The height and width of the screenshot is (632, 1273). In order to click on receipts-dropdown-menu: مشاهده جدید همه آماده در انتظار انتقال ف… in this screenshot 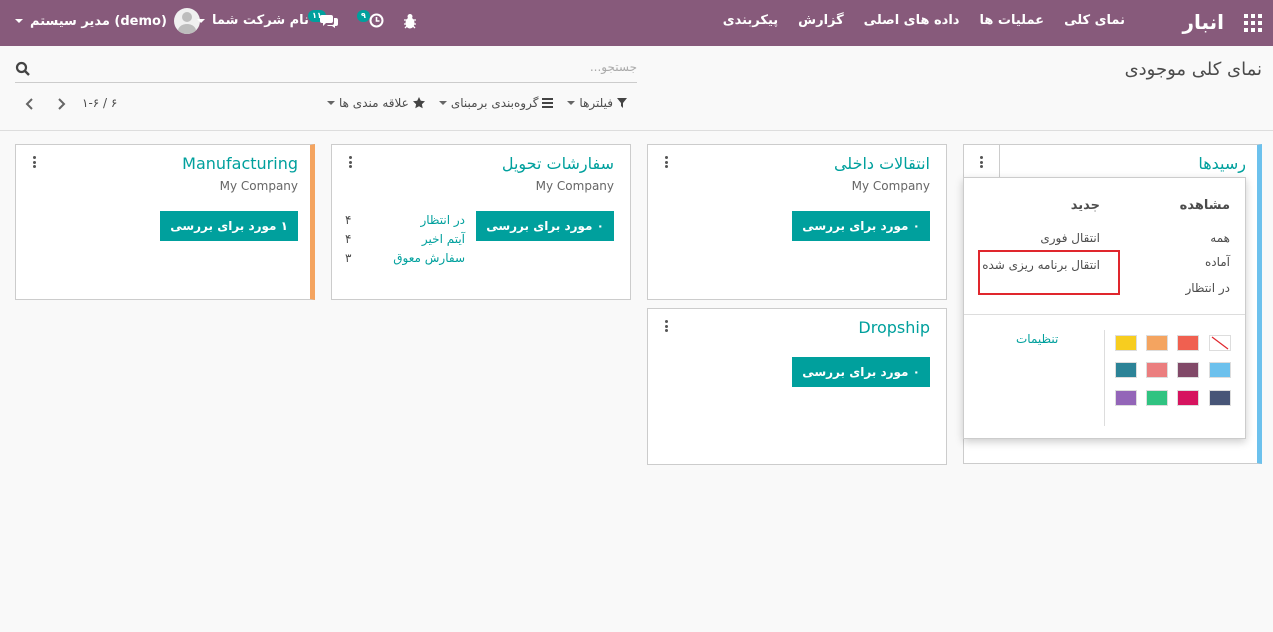, I will do `click(1104, 308)`.